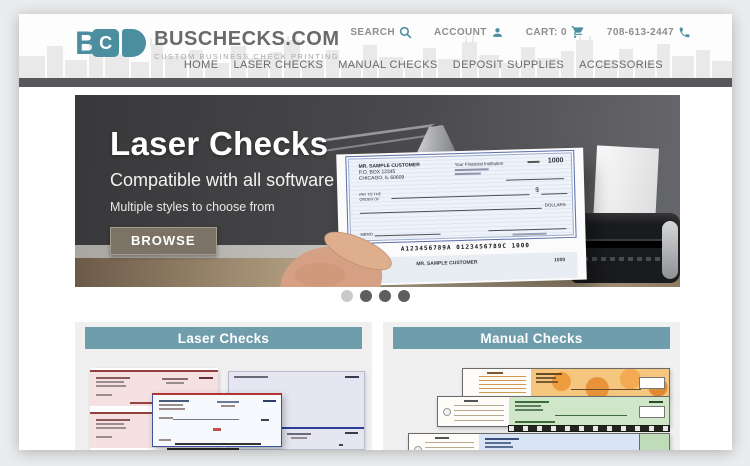  Describe the element at coordinates (192, 207) in the screenshot. I see `hero-subtitle-2: Multiple styles to choose from` at that location.